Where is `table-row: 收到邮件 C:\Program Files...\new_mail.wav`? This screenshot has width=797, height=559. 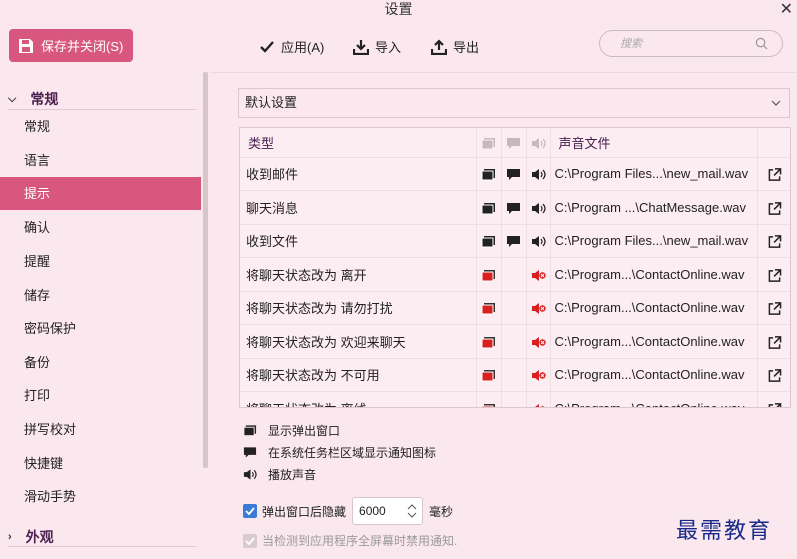
table-row: 收到邮件 C:\Program Files...\new_mail.wav is located at coordinates (515, 174).